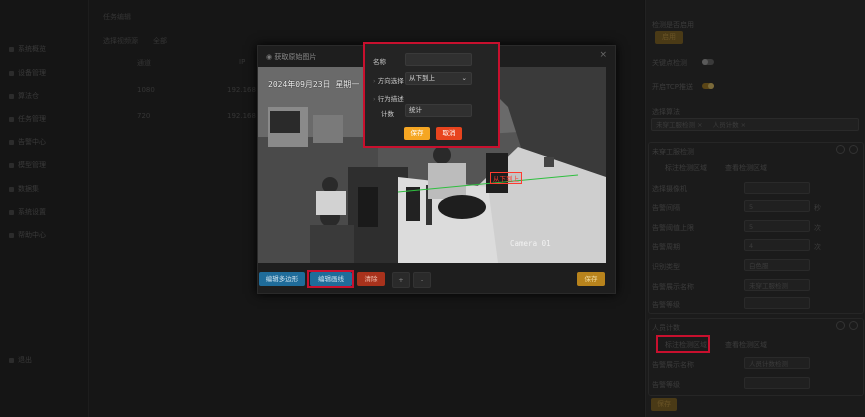 The width and height of the screenshot is (865, 417). What do you see at coordinates (449, 133) in the screenshot?
I see `popup-cancel-button: 取消` at bounding box center [449, 133].